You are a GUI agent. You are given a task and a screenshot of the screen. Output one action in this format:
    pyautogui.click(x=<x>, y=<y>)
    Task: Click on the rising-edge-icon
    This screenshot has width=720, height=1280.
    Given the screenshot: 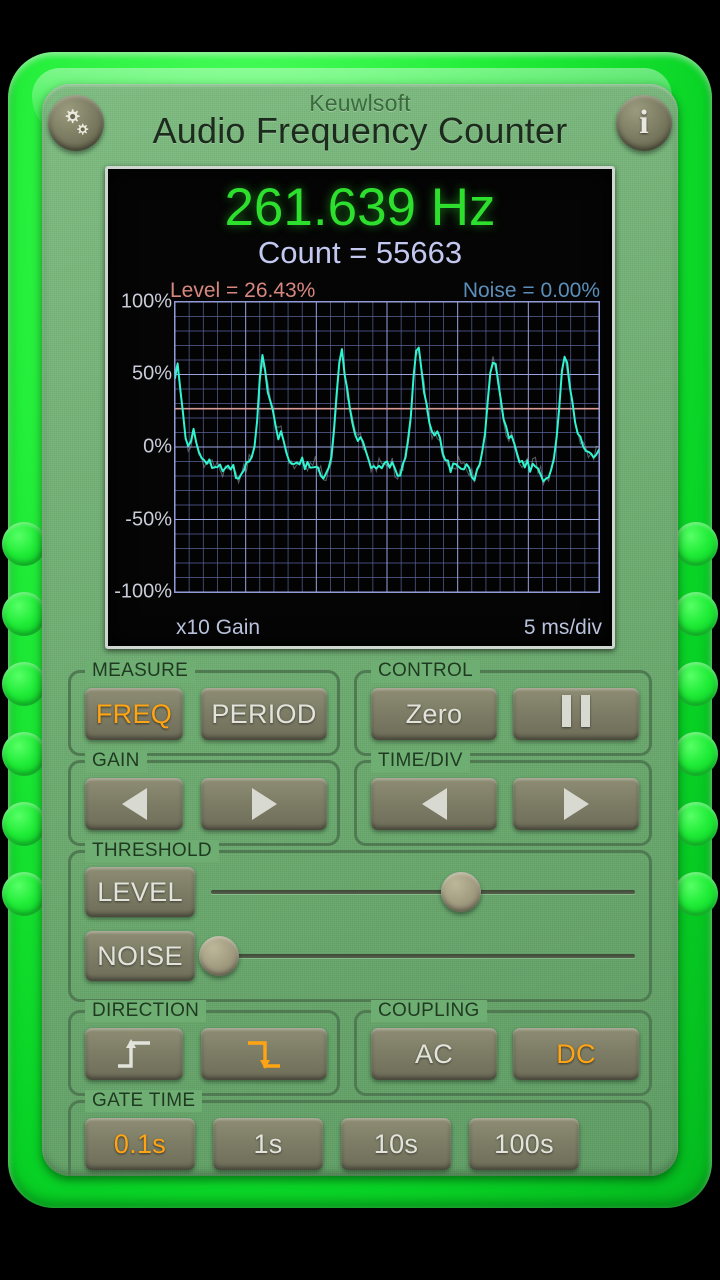 What is the action you would take?
    pyautogui.click(x=134, y=1053)
    